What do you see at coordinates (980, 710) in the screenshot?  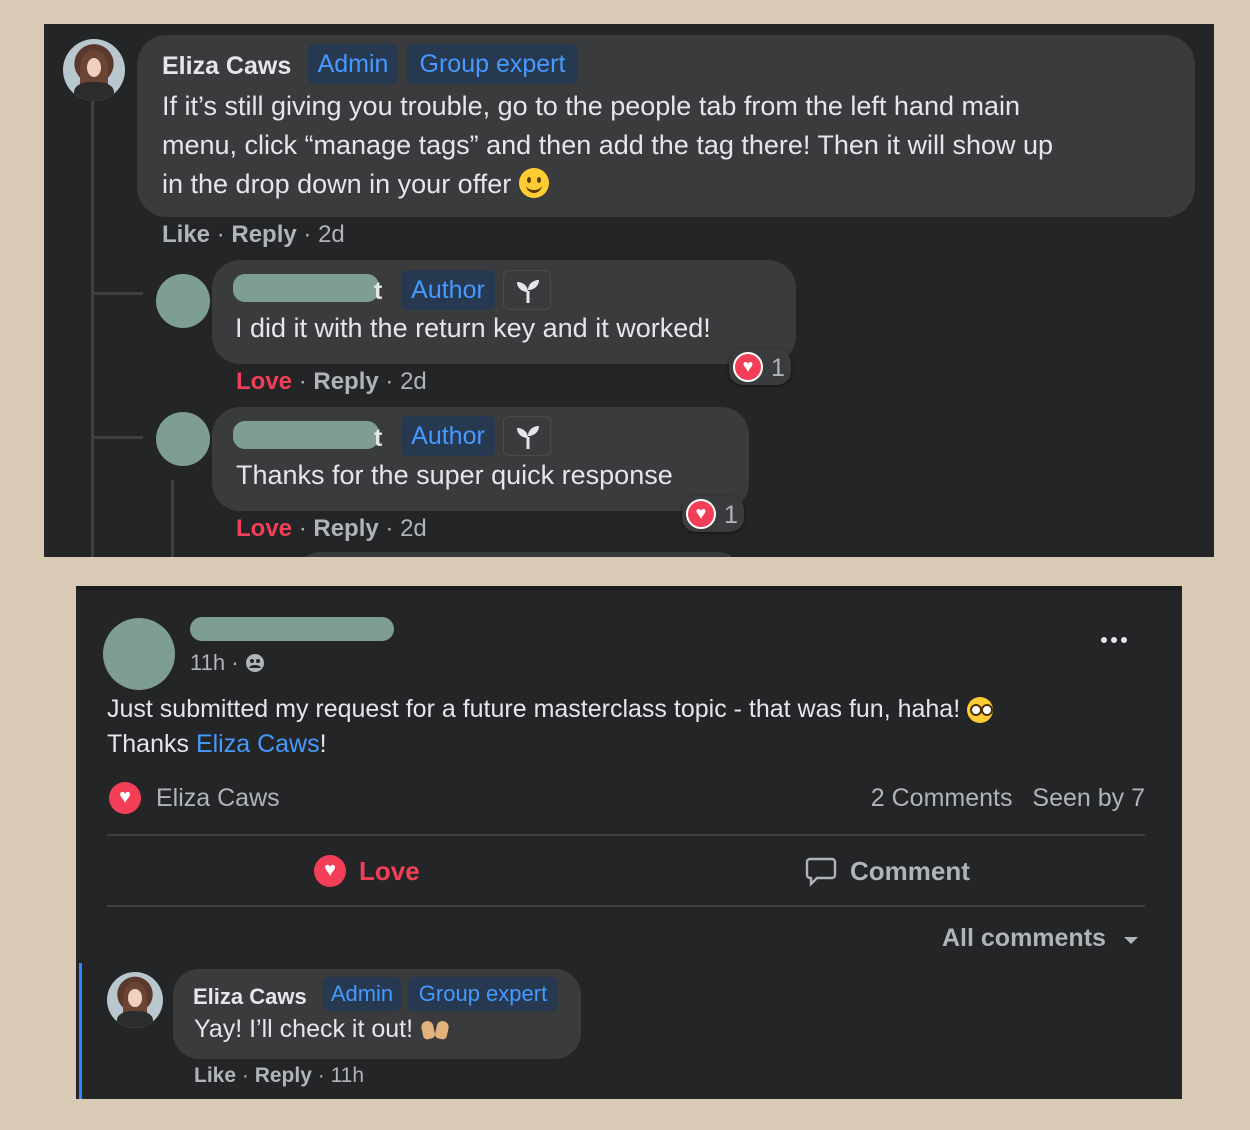 I see `nerd-face-emoji-icon` at bounding box center [980, 710].